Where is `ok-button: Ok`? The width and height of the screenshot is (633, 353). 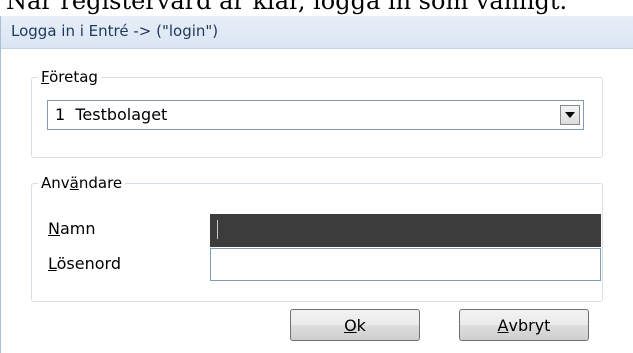 ok-button: Ok is located at coordinates (355, 325).